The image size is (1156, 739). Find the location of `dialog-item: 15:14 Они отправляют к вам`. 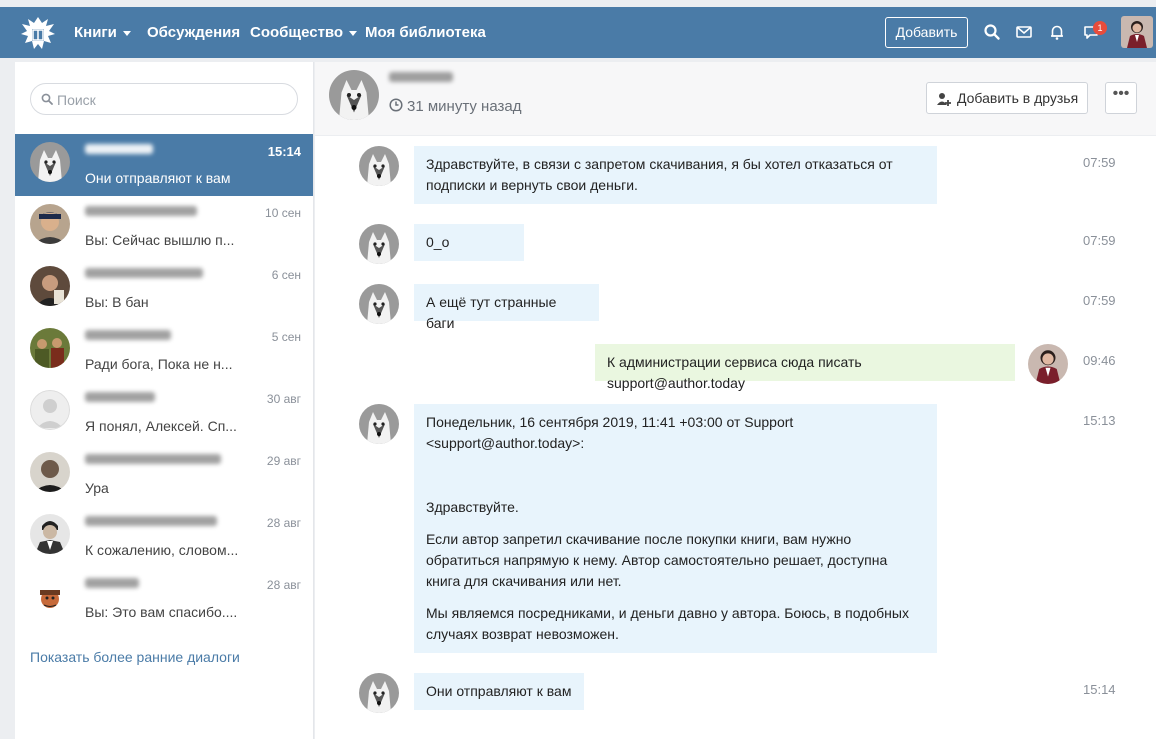

dialog-item: 15:14 Они отправляют к вам is located at coordinates (164, 165).